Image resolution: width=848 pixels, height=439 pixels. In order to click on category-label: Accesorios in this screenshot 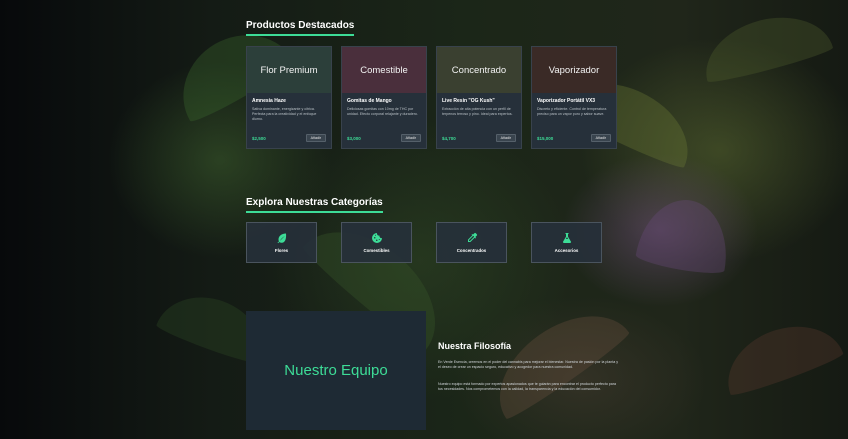, I will do `click(566, 250)`.